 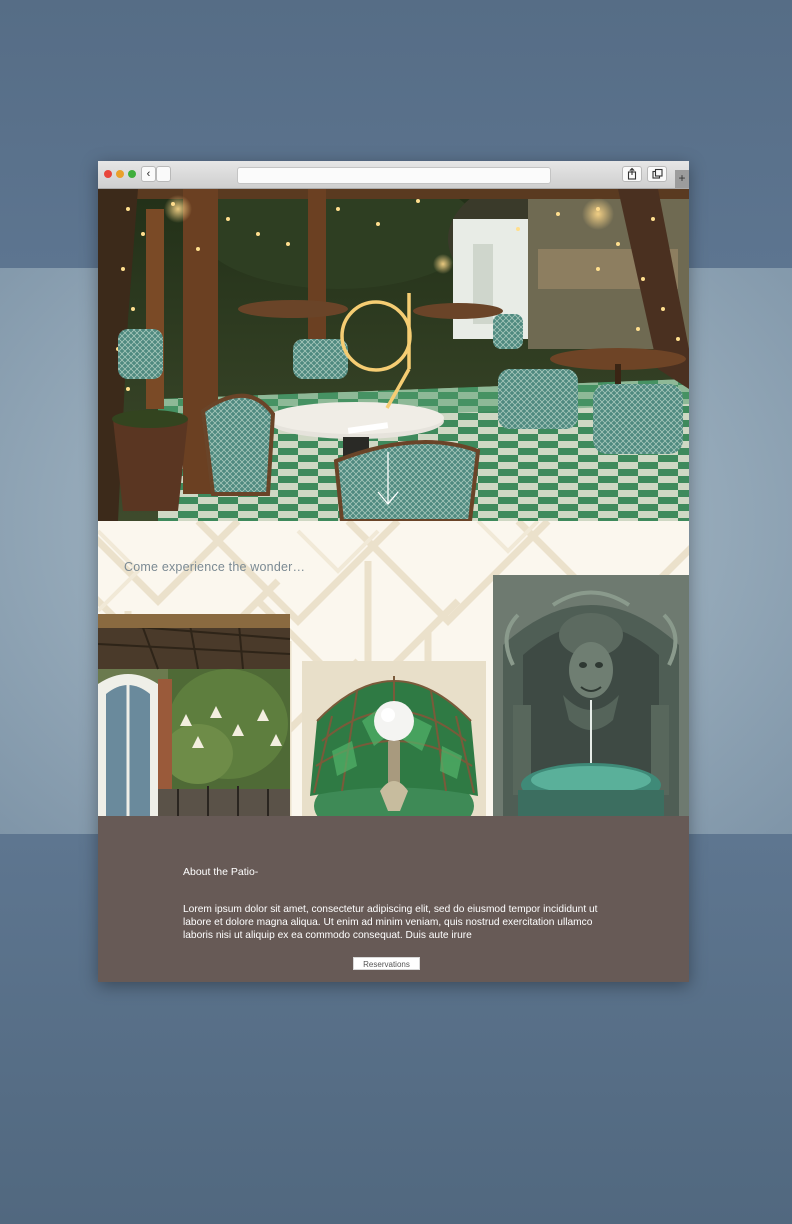 I want to click on about-title: About the Patio-, so click(x=221, y=872).